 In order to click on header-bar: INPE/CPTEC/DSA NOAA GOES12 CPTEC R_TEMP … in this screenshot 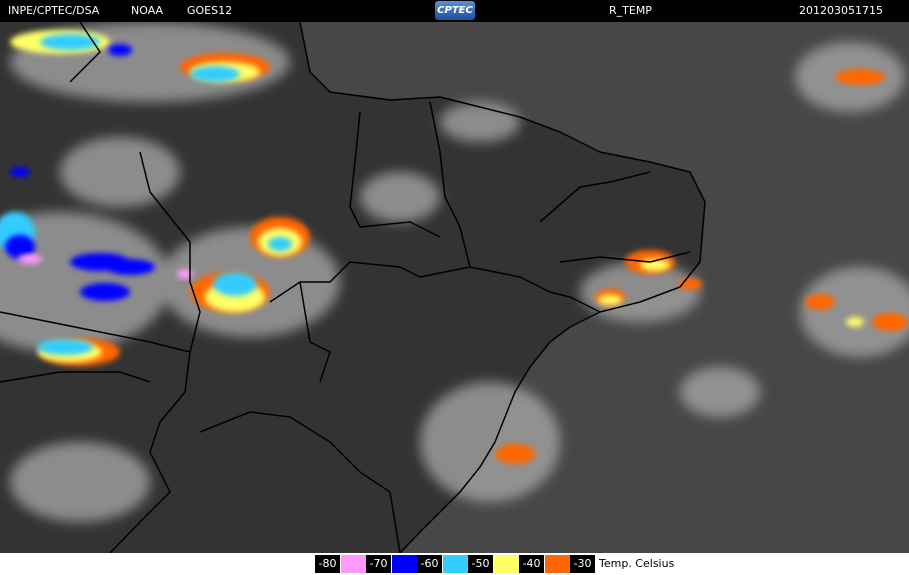, I will do `click(454, 11)`.